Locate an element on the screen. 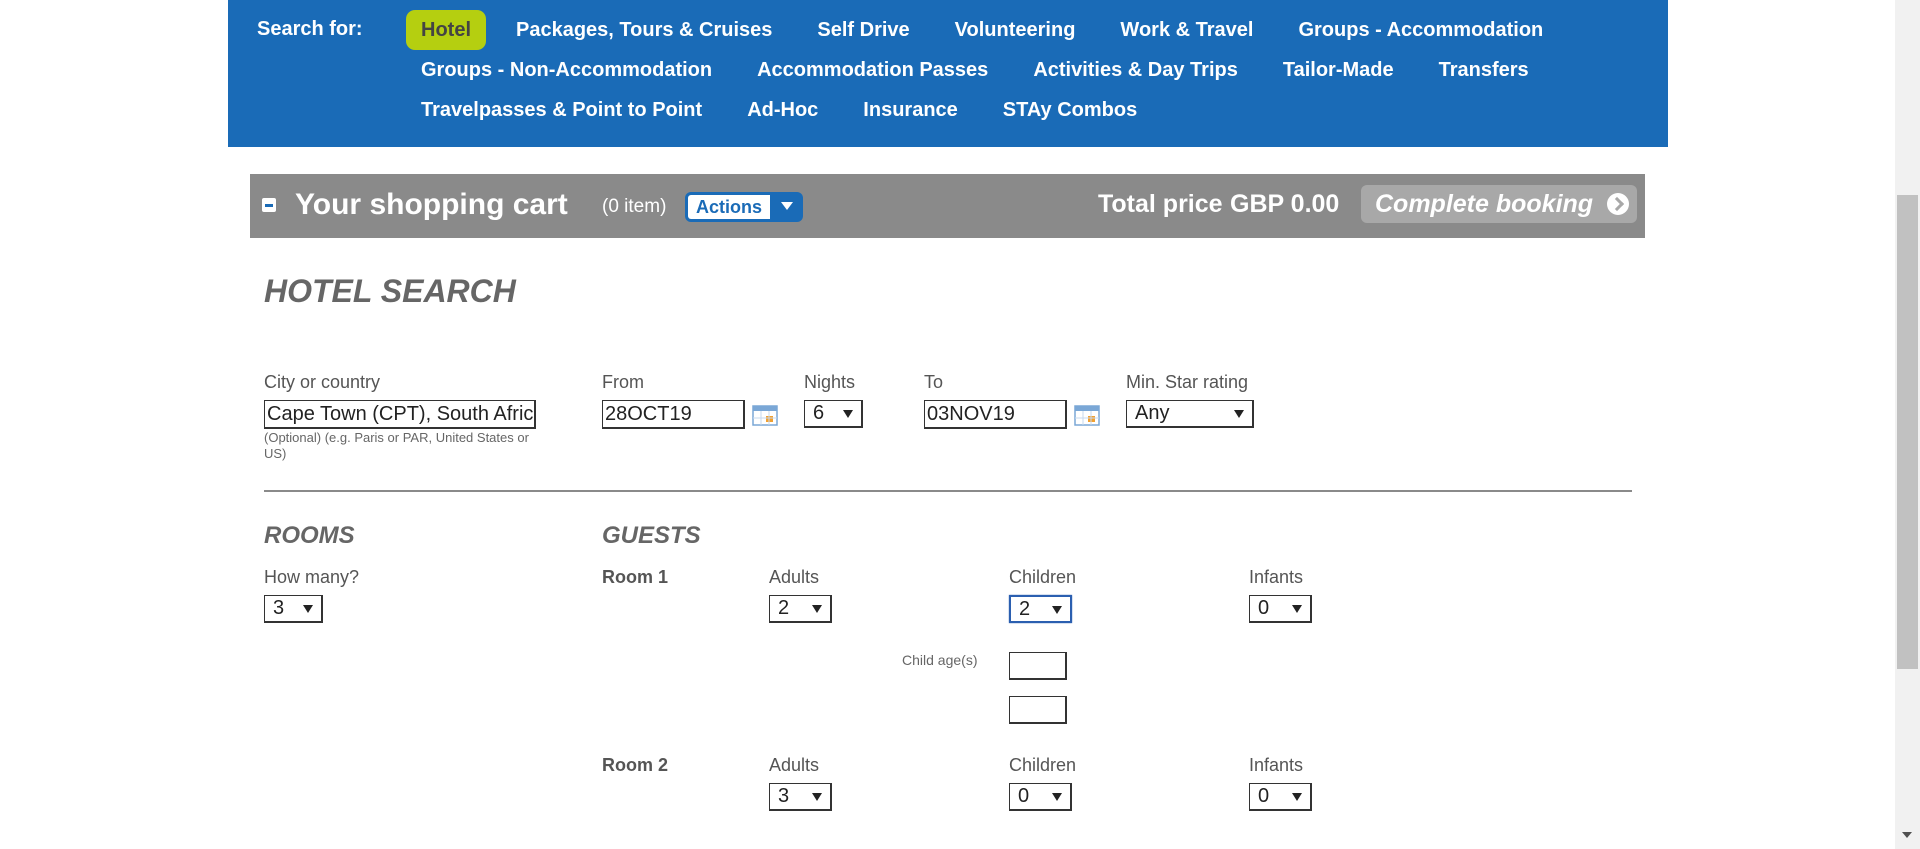 The width and height of the screenshot is (1920, 849). room-1-infants-select: 0 is located at coordinates (1280, 609).